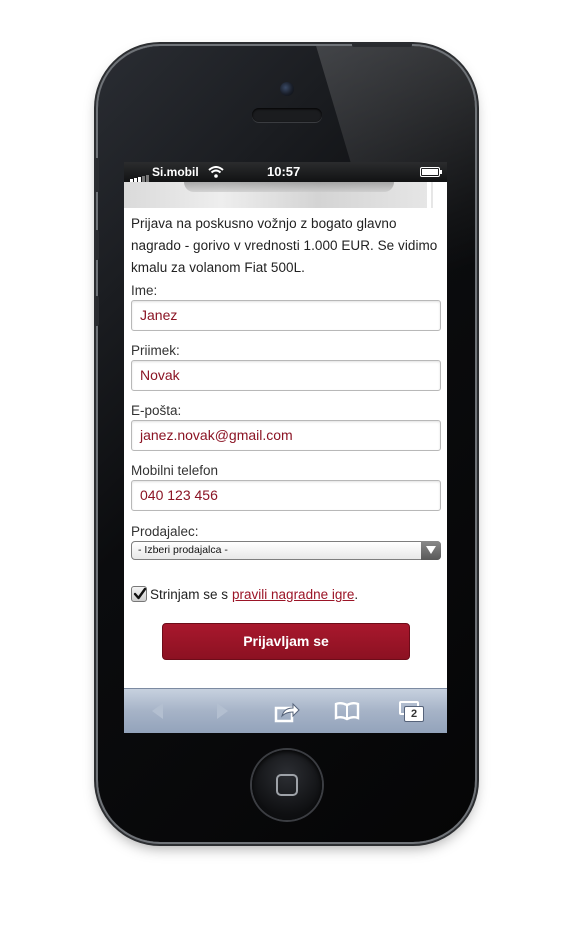  Describe the element at coordinates (155, 350) in the screenshot. I see `field-label: Priimek:` at that location.